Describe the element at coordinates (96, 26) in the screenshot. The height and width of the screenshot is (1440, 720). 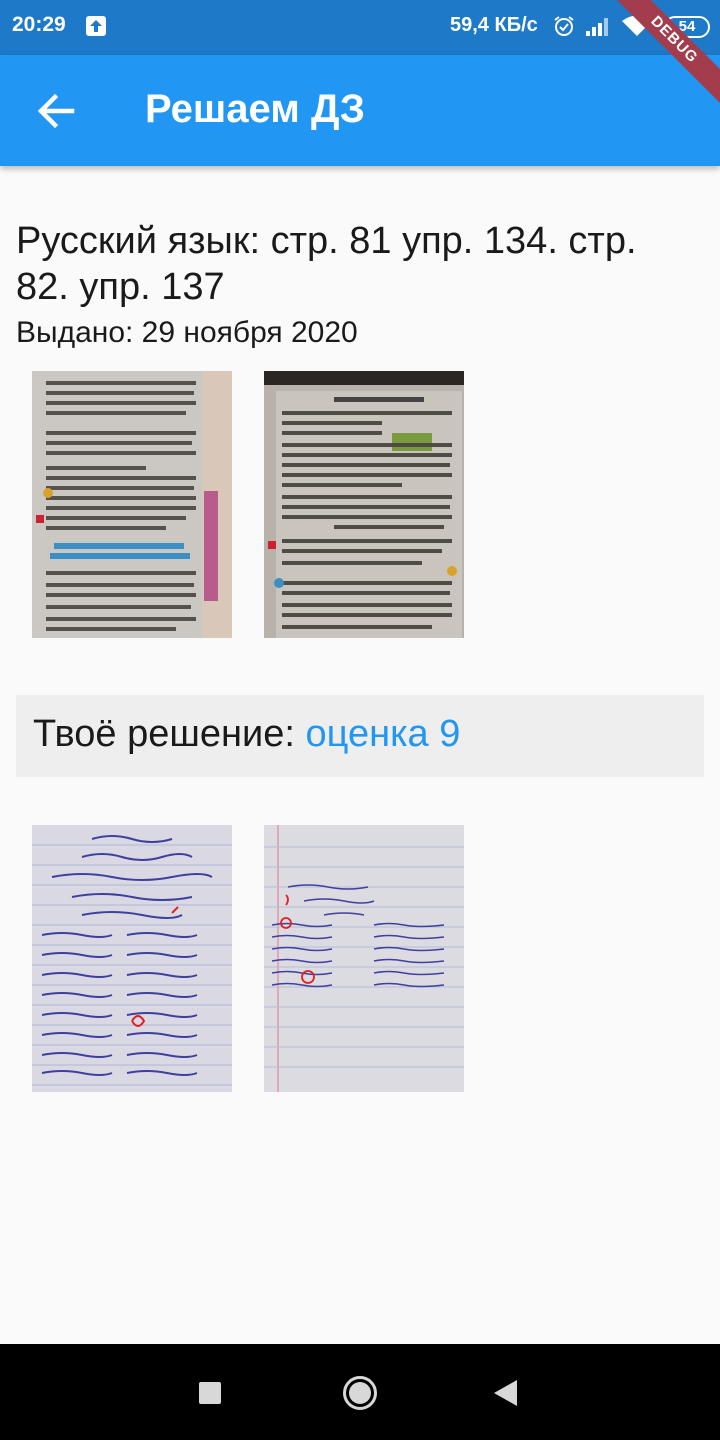
I see `upload-icon` at that location.